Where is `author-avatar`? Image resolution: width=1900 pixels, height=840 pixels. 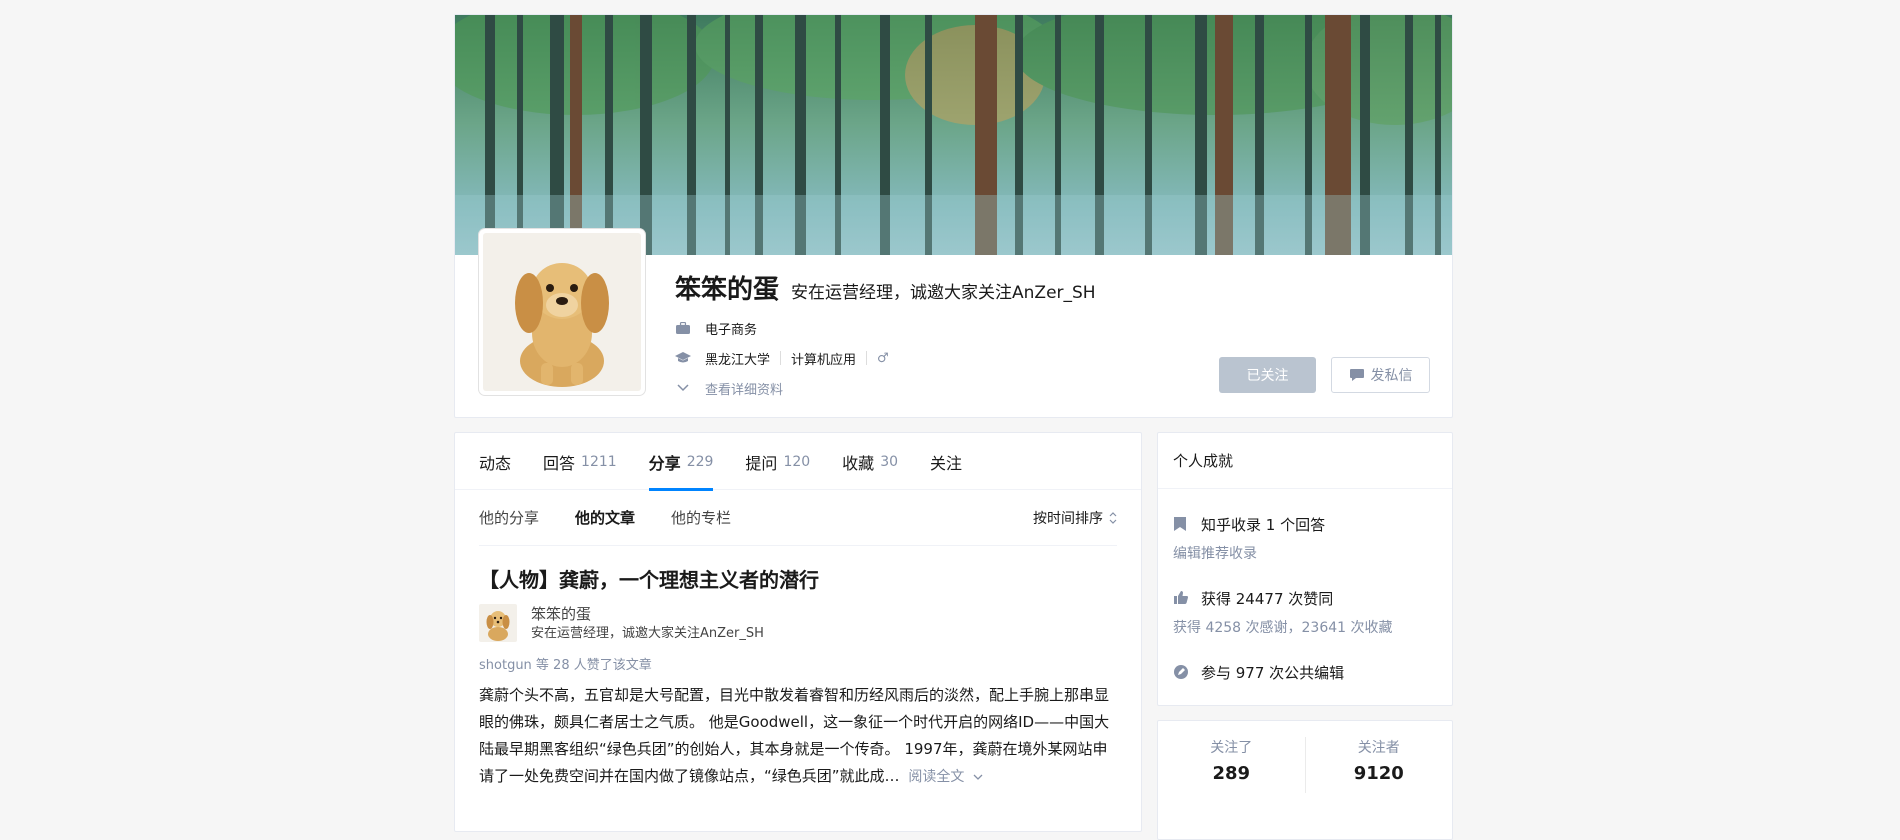 author-avatar is located at coordinates (498, 623).